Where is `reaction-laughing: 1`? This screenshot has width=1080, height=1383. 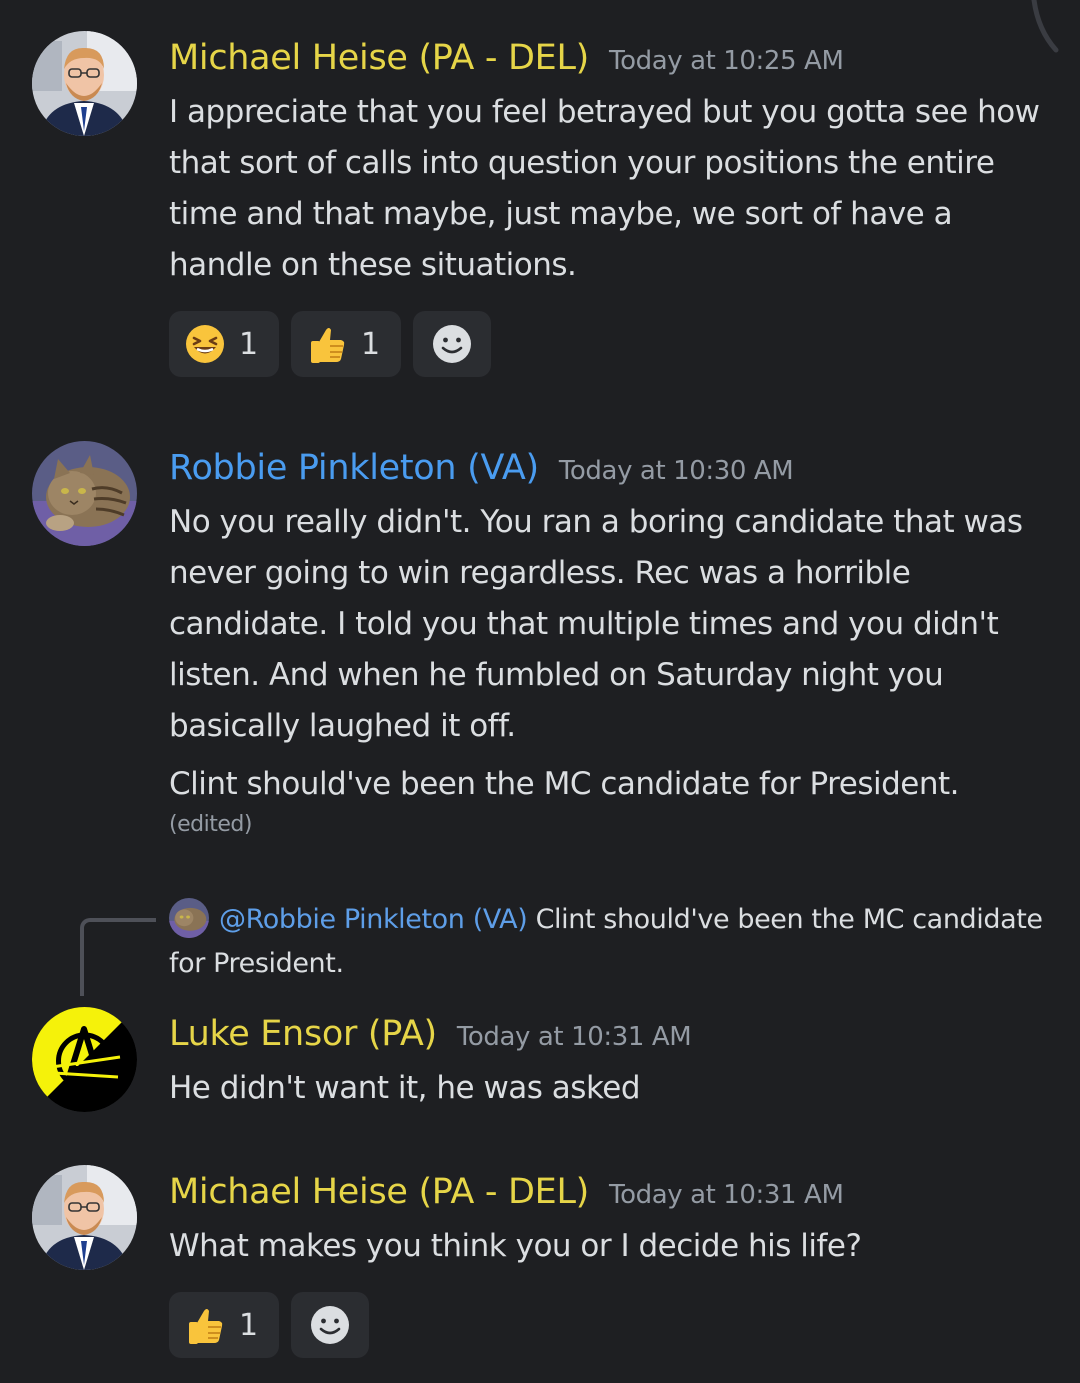
reaction-laughing: 1 is located at coordinates (224, 344).